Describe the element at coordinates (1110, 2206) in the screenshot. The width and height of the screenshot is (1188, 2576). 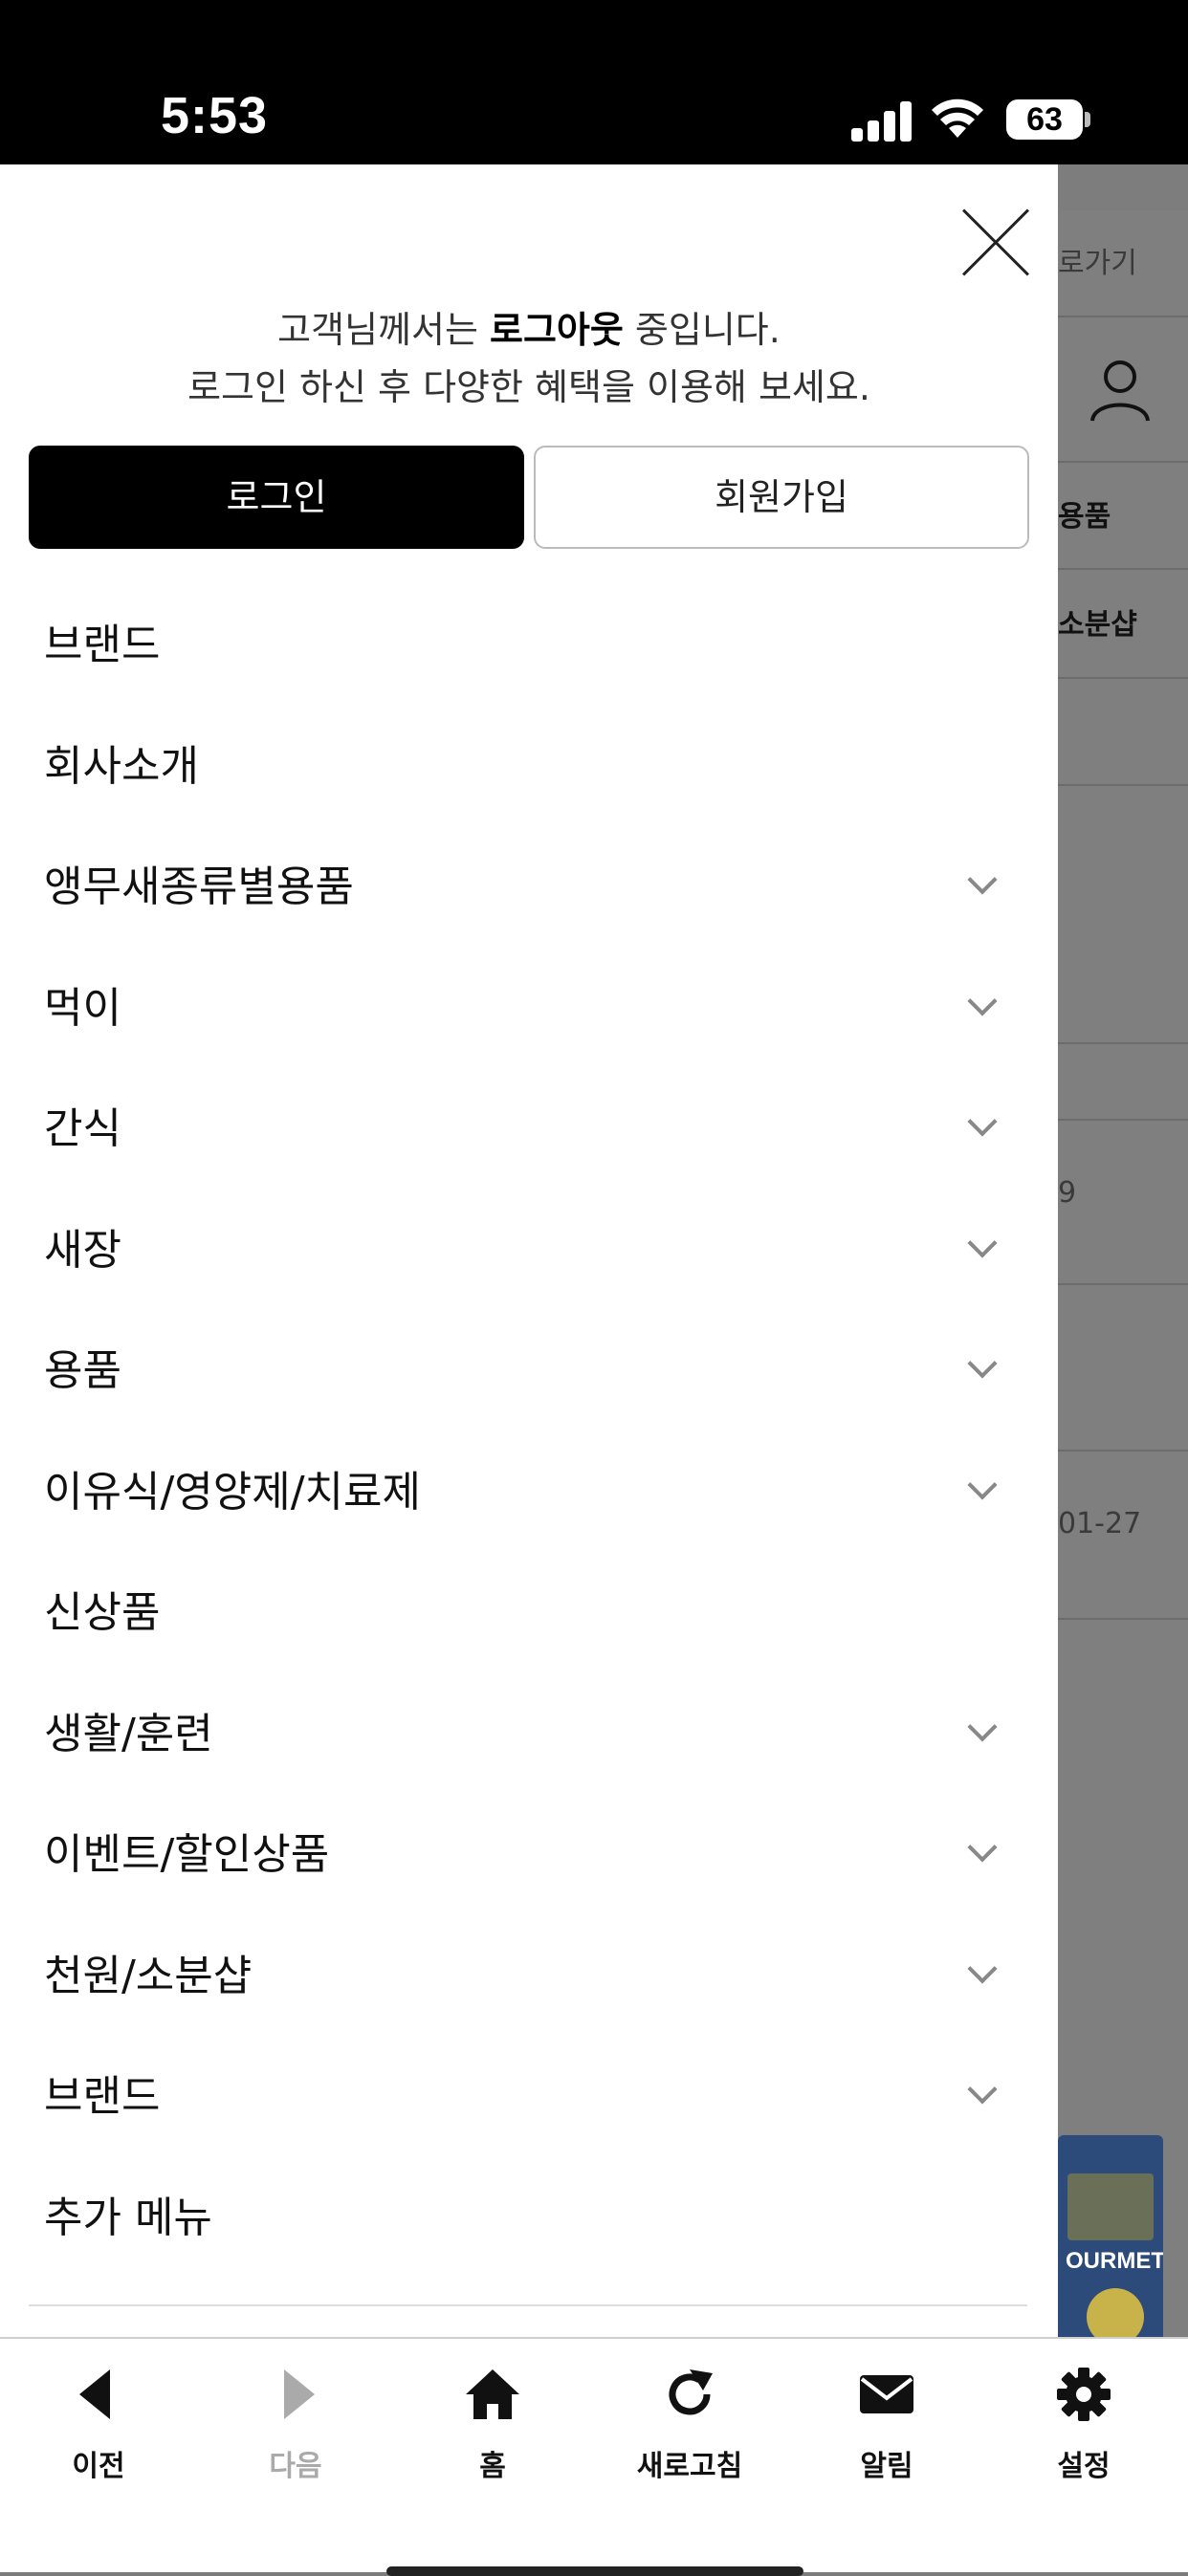
I see `product-seeds-graphic` at that location.